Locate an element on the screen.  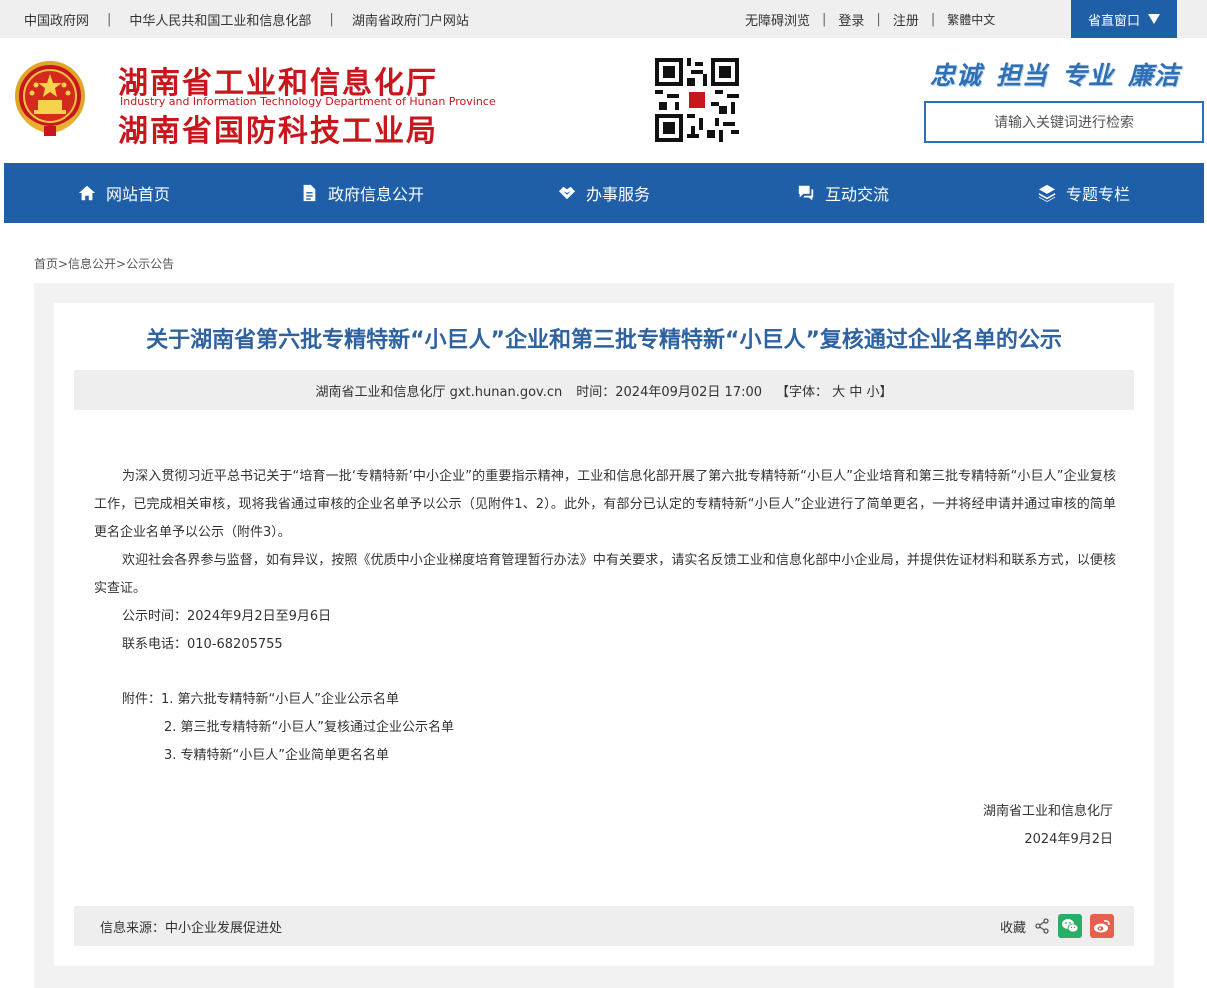
top-links: 中国政府网 | 中华人民共和国工业和信息化部 | 湖南省政府门户网站 is located at coordinates (246, 19).